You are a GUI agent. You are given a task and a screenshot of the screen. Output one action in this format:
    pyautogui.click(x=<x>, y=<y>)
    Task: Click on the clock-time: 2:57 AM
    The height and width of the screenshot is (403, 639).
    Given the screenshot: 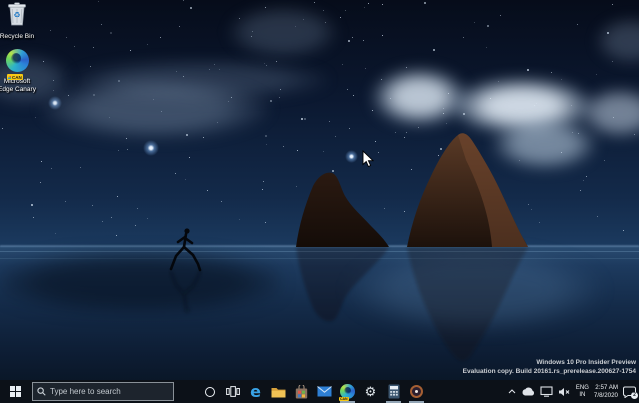 What is the action you would take?
    pyautogui.click(x=606, y=387)
    